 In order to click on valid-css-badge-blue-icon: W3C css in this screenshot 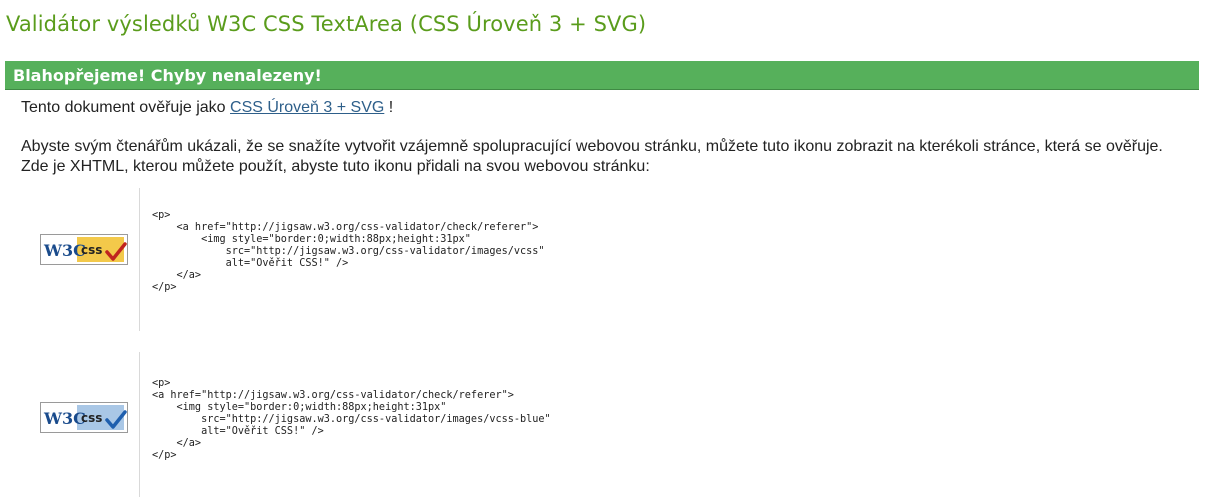, I will do `click(84, 417)`.